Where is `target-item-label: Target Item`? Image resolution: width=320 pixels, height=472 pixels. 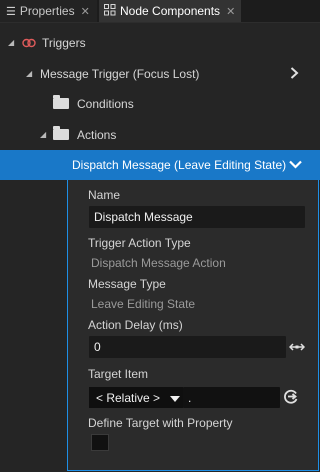
target-item-label: Target Item is located at coordinates (118, 374).